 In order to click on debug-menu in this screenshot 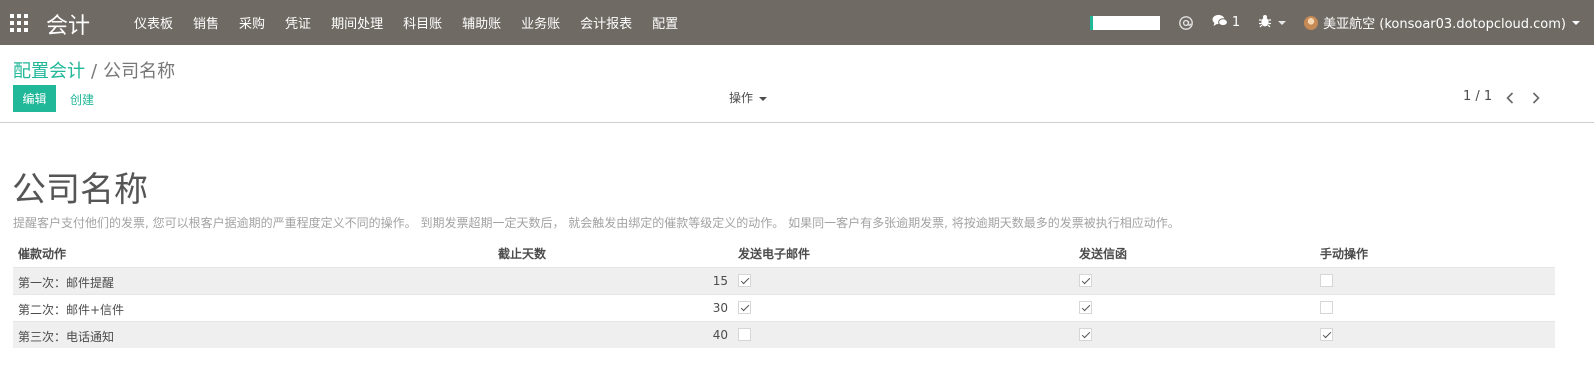, I will do `click(1272, 23)`.